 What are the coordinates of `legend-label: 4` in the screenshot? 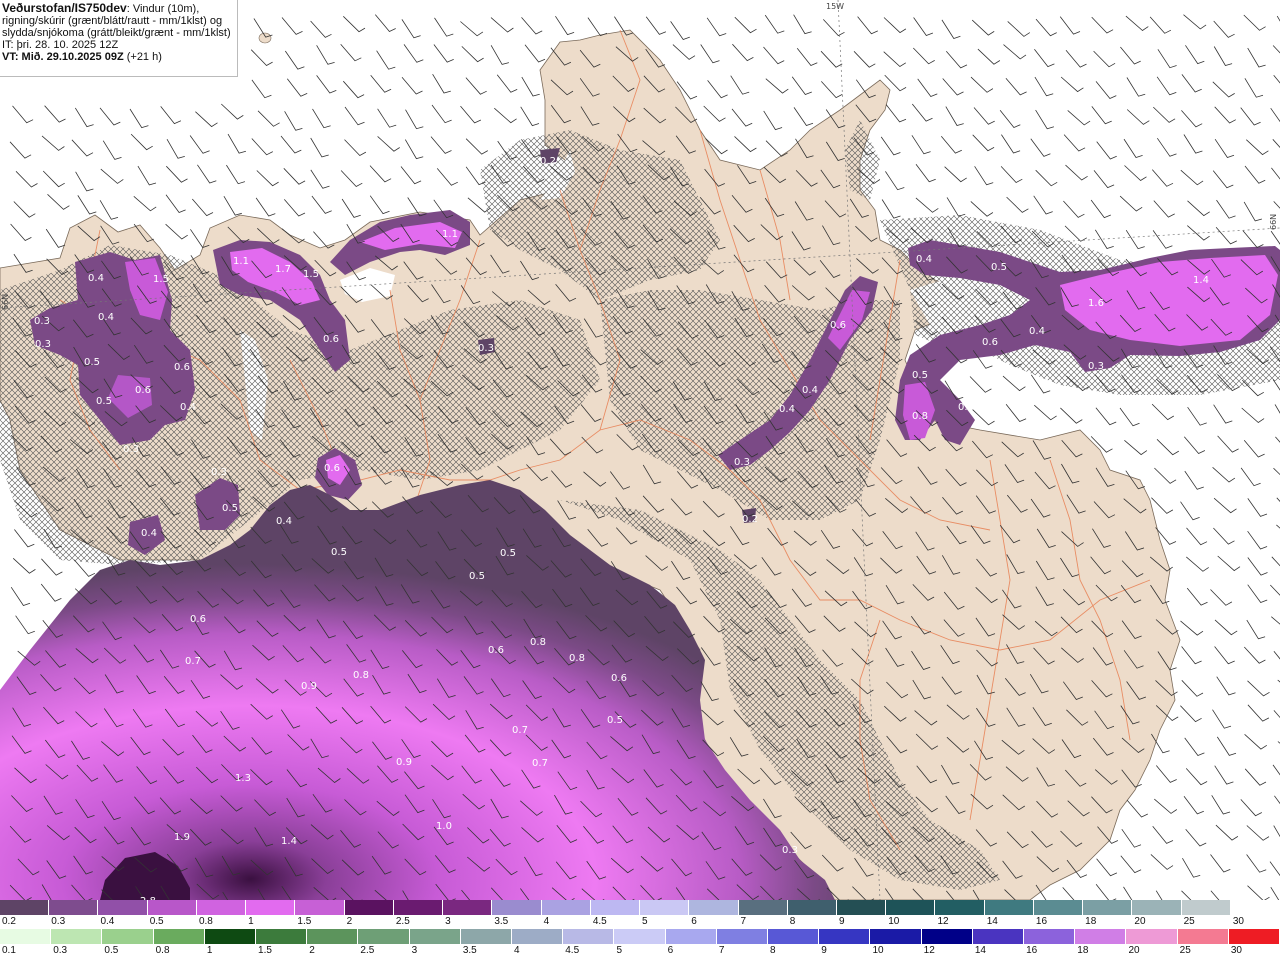 It's located at (546, 921).